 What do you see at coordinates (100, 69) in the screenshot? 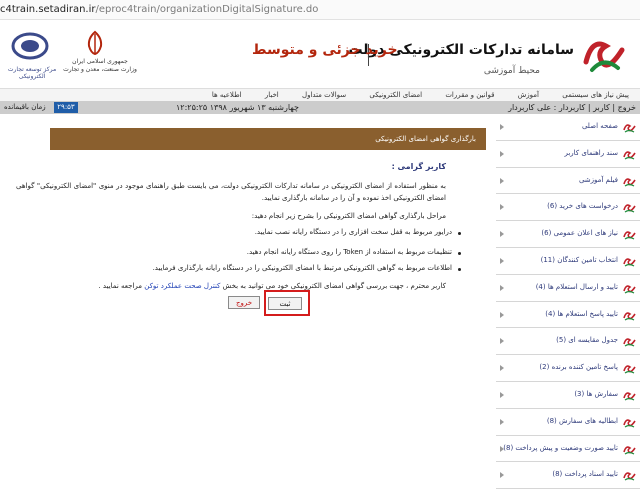
I see `emblem-caption-line2: وزارت صنعت، معدن و تجارت` at bounding box center [100, 69].